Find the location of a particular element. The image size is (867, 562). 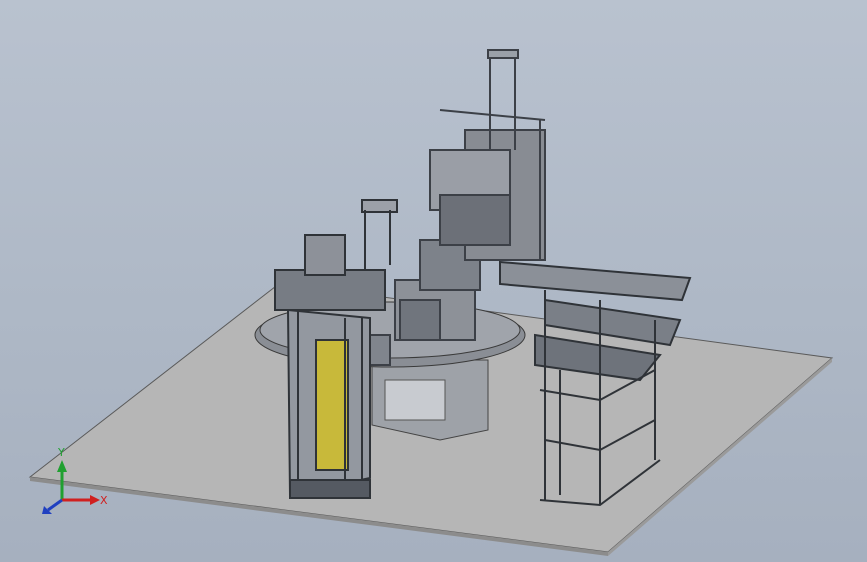

triad-y-label: Y is located at coordinates (61, 452).